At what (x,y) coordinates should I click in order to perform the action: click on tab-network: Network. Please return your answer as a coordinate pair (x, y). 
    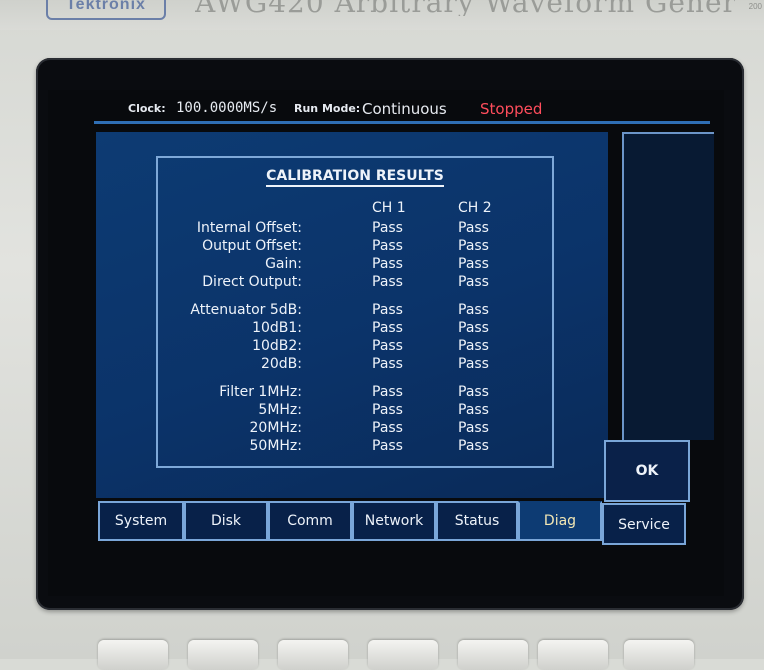
    Looking at the image, I should click on (394, 521).